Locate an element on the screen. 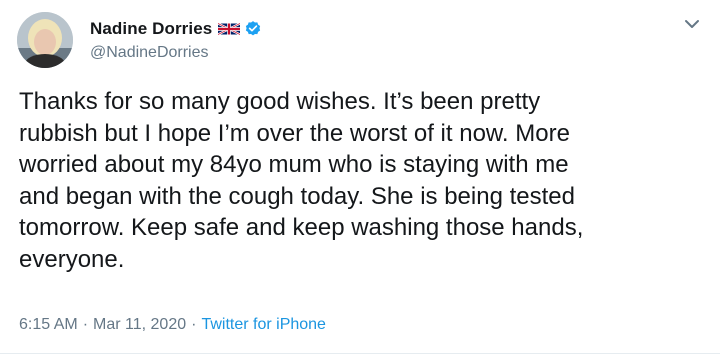 The width and height of the screenshot is (720, 355). chevron-down-icon is located at coordinates (692, 24).